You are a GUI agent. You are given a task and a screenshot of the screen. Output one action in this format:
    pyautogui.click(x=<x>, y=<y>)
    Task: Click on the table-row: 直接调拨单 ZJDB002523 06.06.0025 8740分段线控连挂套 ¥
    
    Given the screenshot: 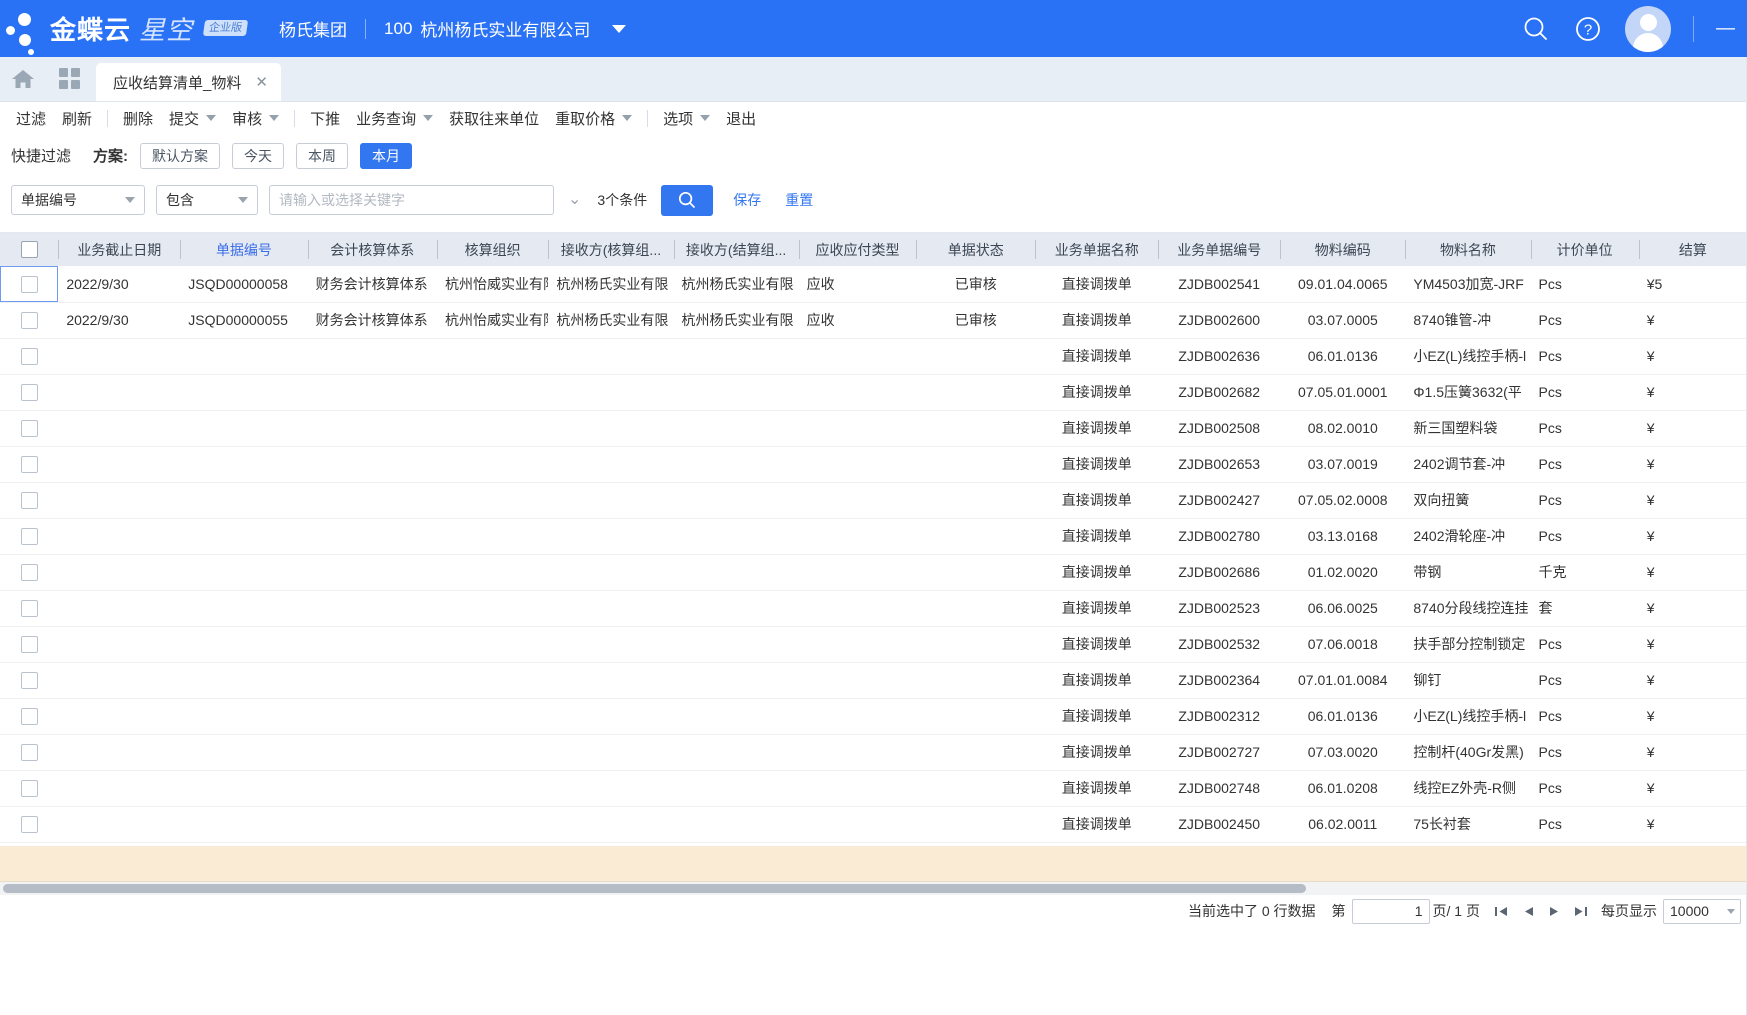 What is the action you would take?
    pyautogui.click(x=873, y=608)
    